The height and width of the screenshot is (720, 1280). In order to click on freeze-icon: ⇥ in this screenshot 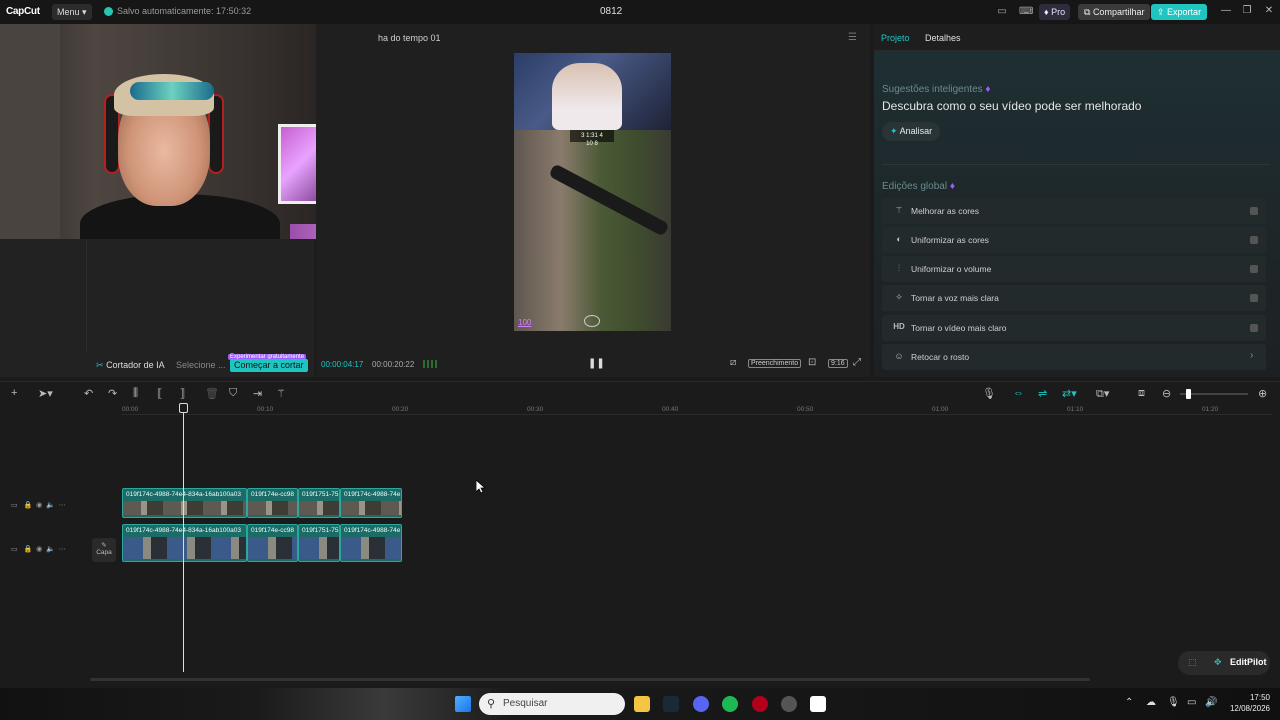, I will do `click(257, 393)`.